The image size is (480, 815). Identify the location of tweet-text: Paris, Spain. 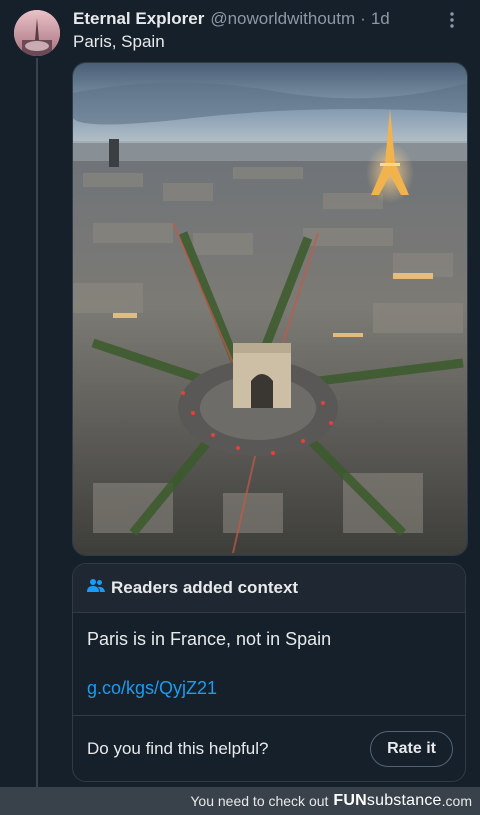
(119, 41).